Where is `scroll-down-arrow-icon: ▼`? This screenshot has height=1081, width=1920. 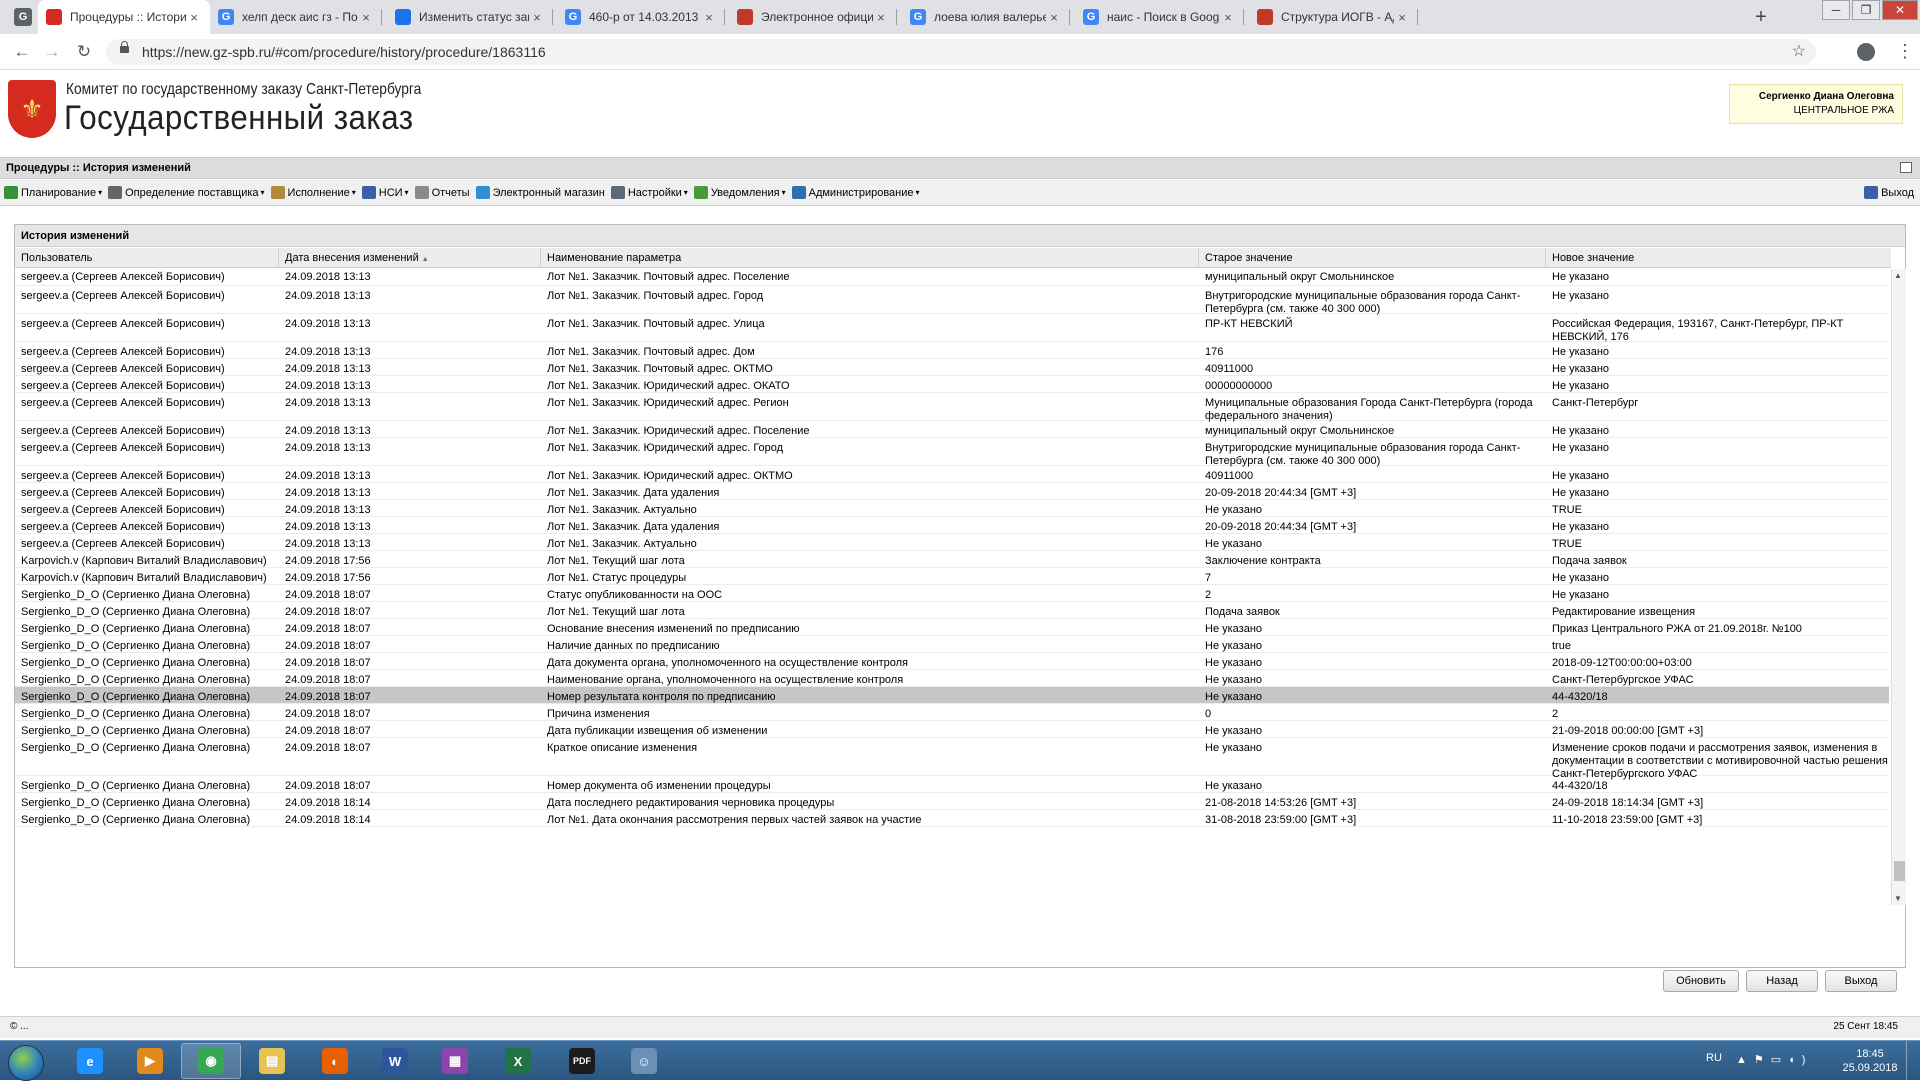 scroll-down-arrow-icon: ▼ is located at coordinates (1898, 898).